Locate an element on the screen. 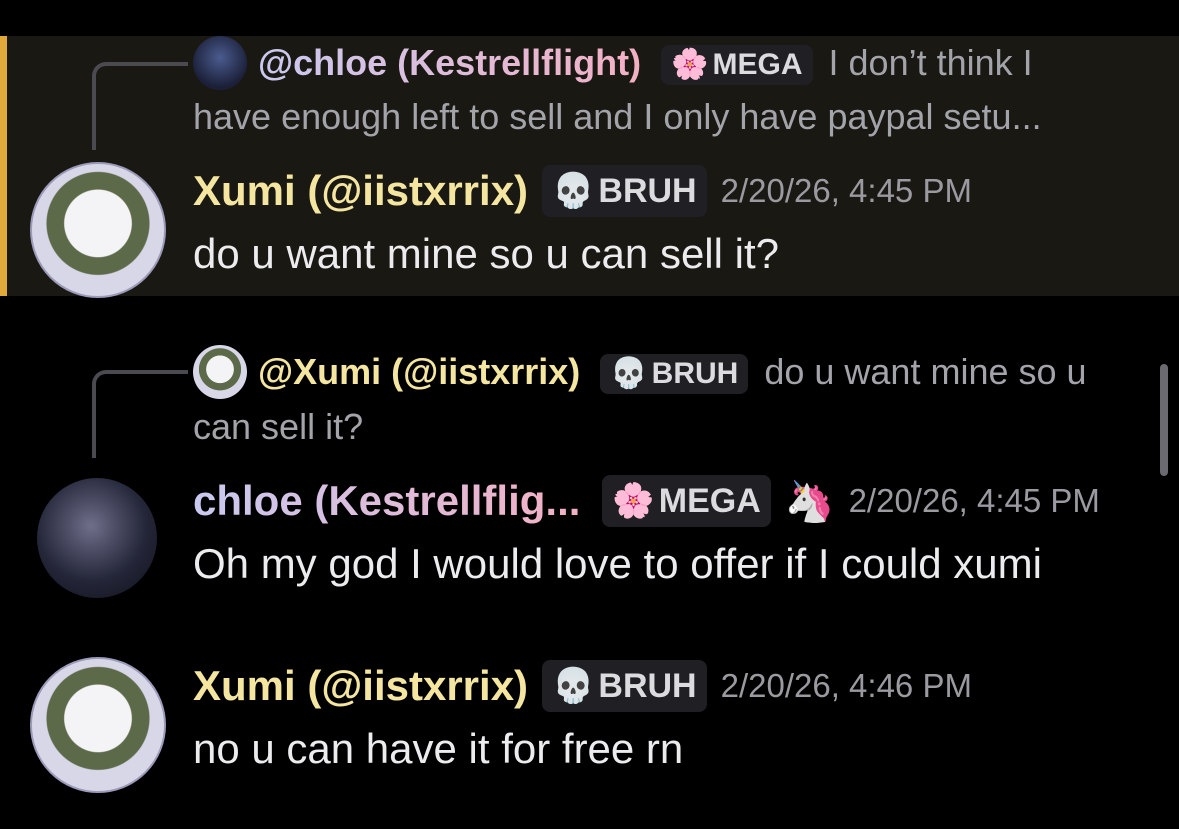 The height and width of the screenshot is (829, 1179). reply-text-continued: can sell it? is located at coordinates (278, 426).